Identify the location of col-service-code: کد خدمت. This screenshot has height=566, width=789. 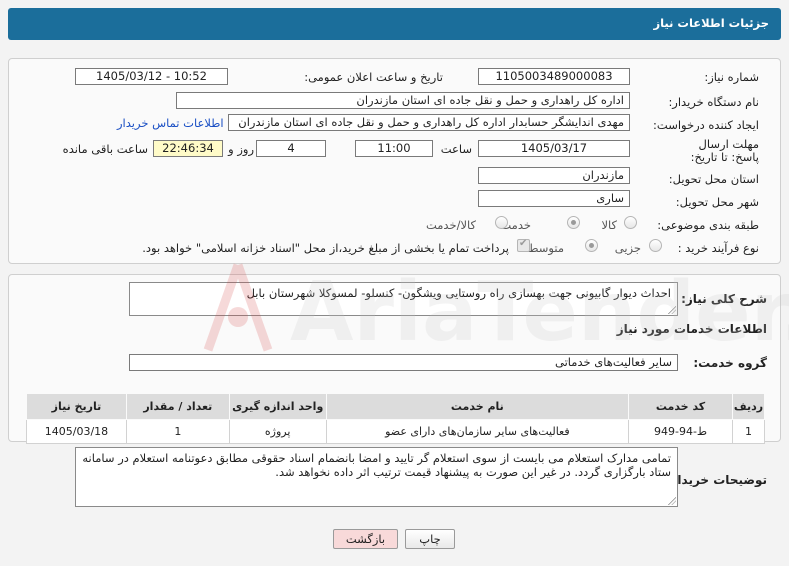
(680, 406).